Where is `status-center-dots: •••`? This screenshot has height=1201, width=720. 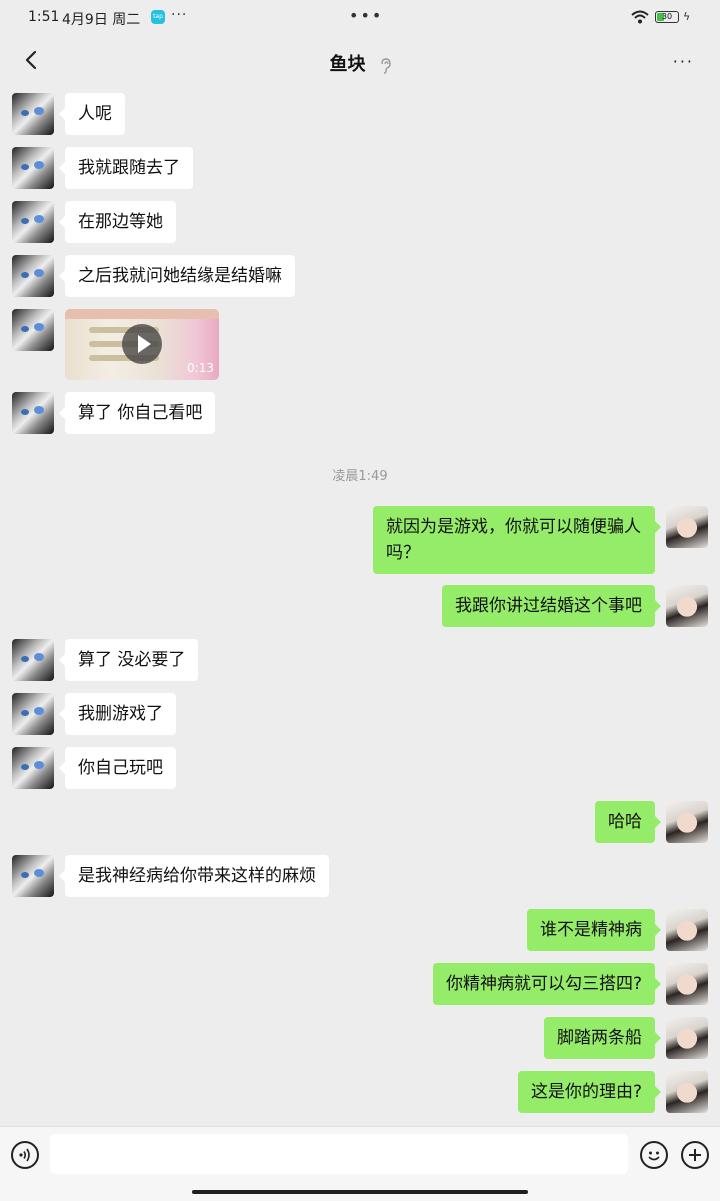 status-center-dots: ••• is located at coordinates (366, 15).